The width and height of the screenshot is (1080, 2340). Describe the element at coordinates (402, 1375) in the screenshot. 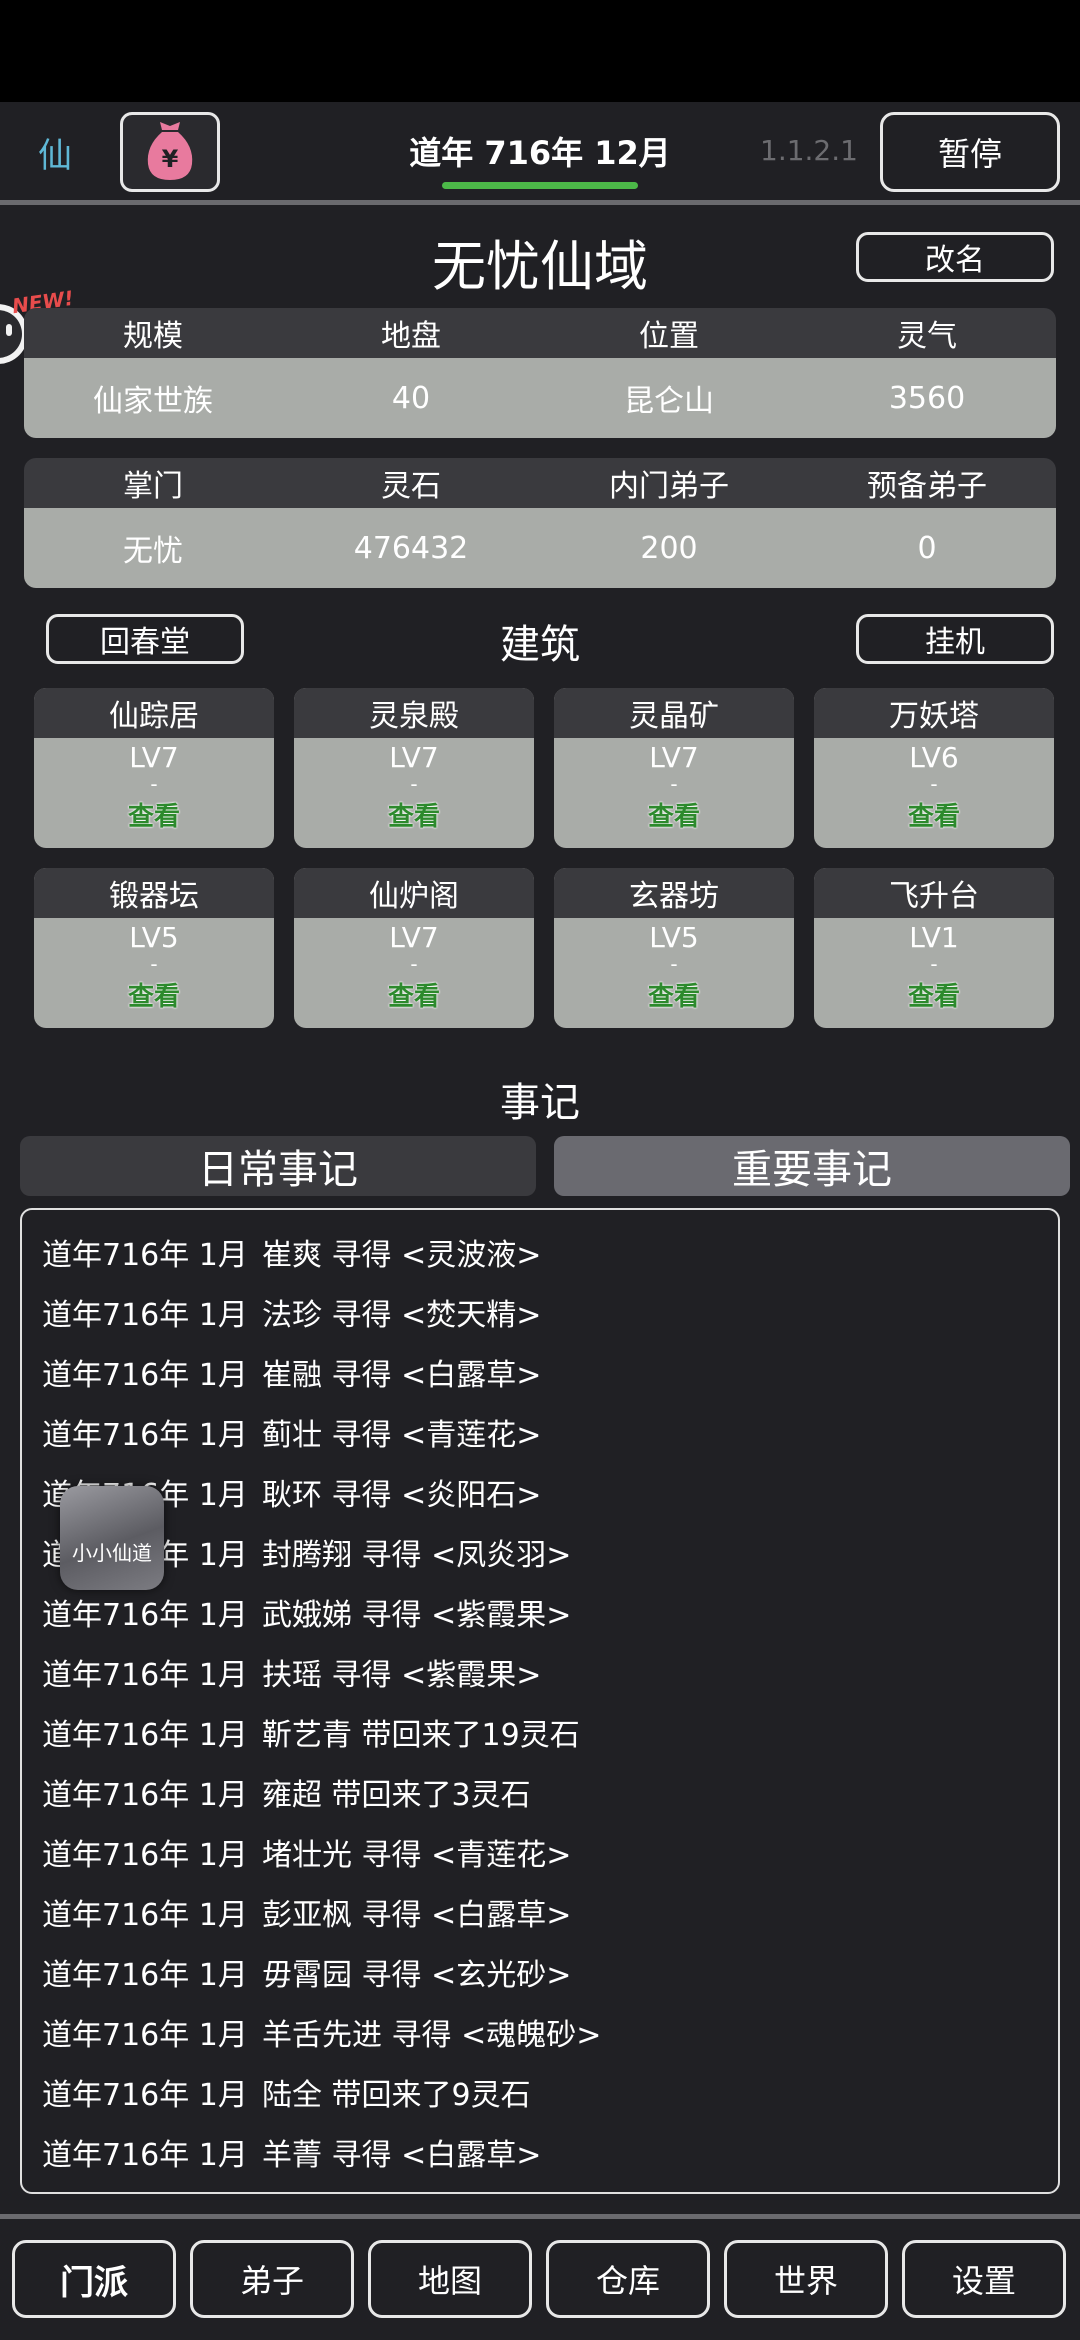

I see `log-text: 崔融 寻得 <白露草>` at that location.